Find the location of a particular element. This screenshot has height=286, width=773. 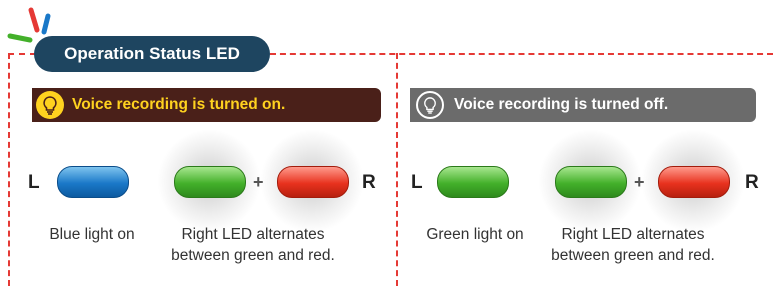

frame-top-left-line is located at coordinates (22, 54).